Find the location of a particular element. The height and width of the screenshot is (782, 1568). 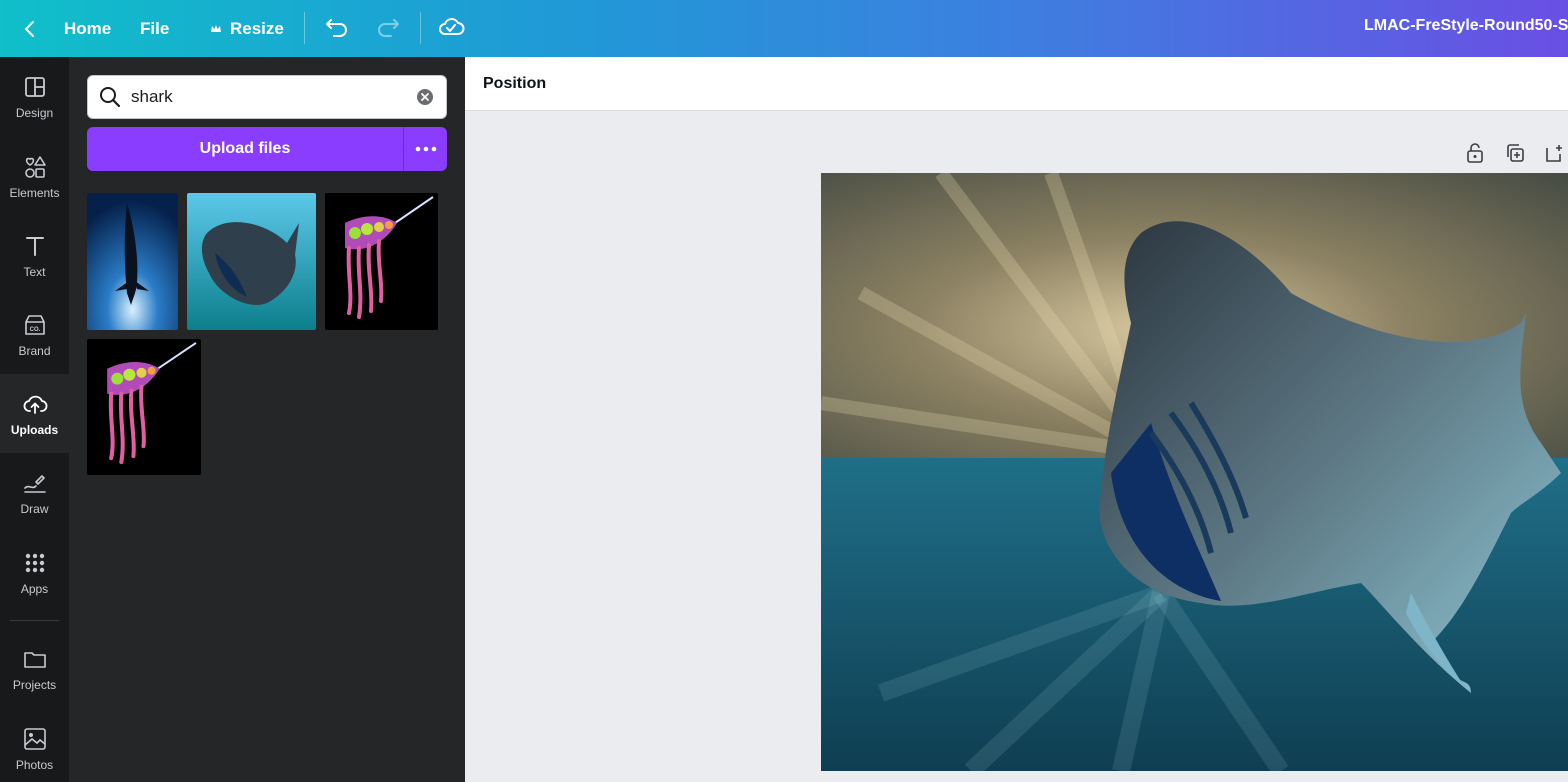

redo-button is located at coordinates (388, 29).